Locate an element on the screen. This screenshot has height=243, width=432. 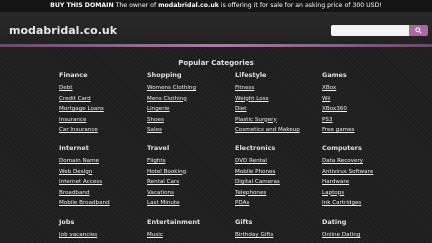
category-link: Job vacancies is located at coordinates (101, 235).